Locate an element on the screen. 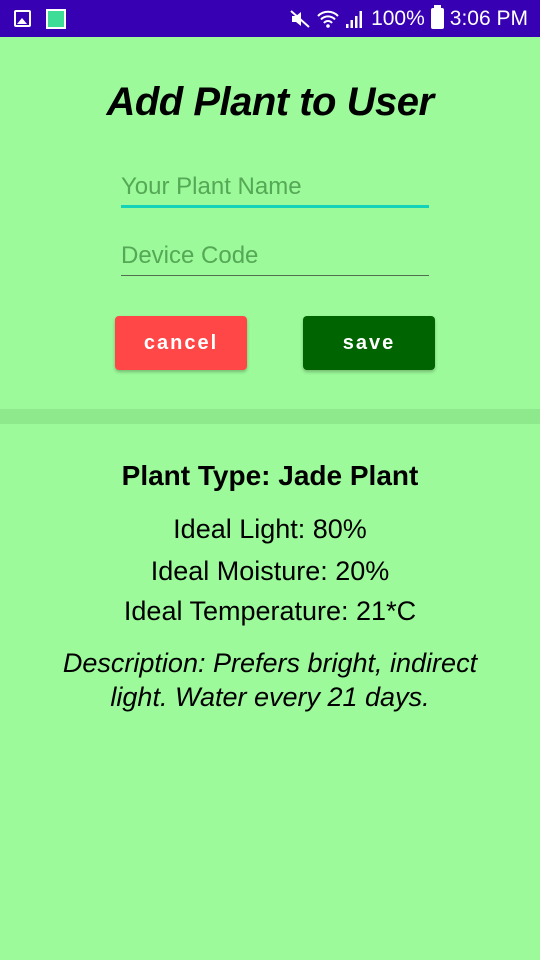 The height and width of the screenshot is (960, 540). ideal-moisture-label: Ideal Moisture: 20% is located at coordinates (270, 571).